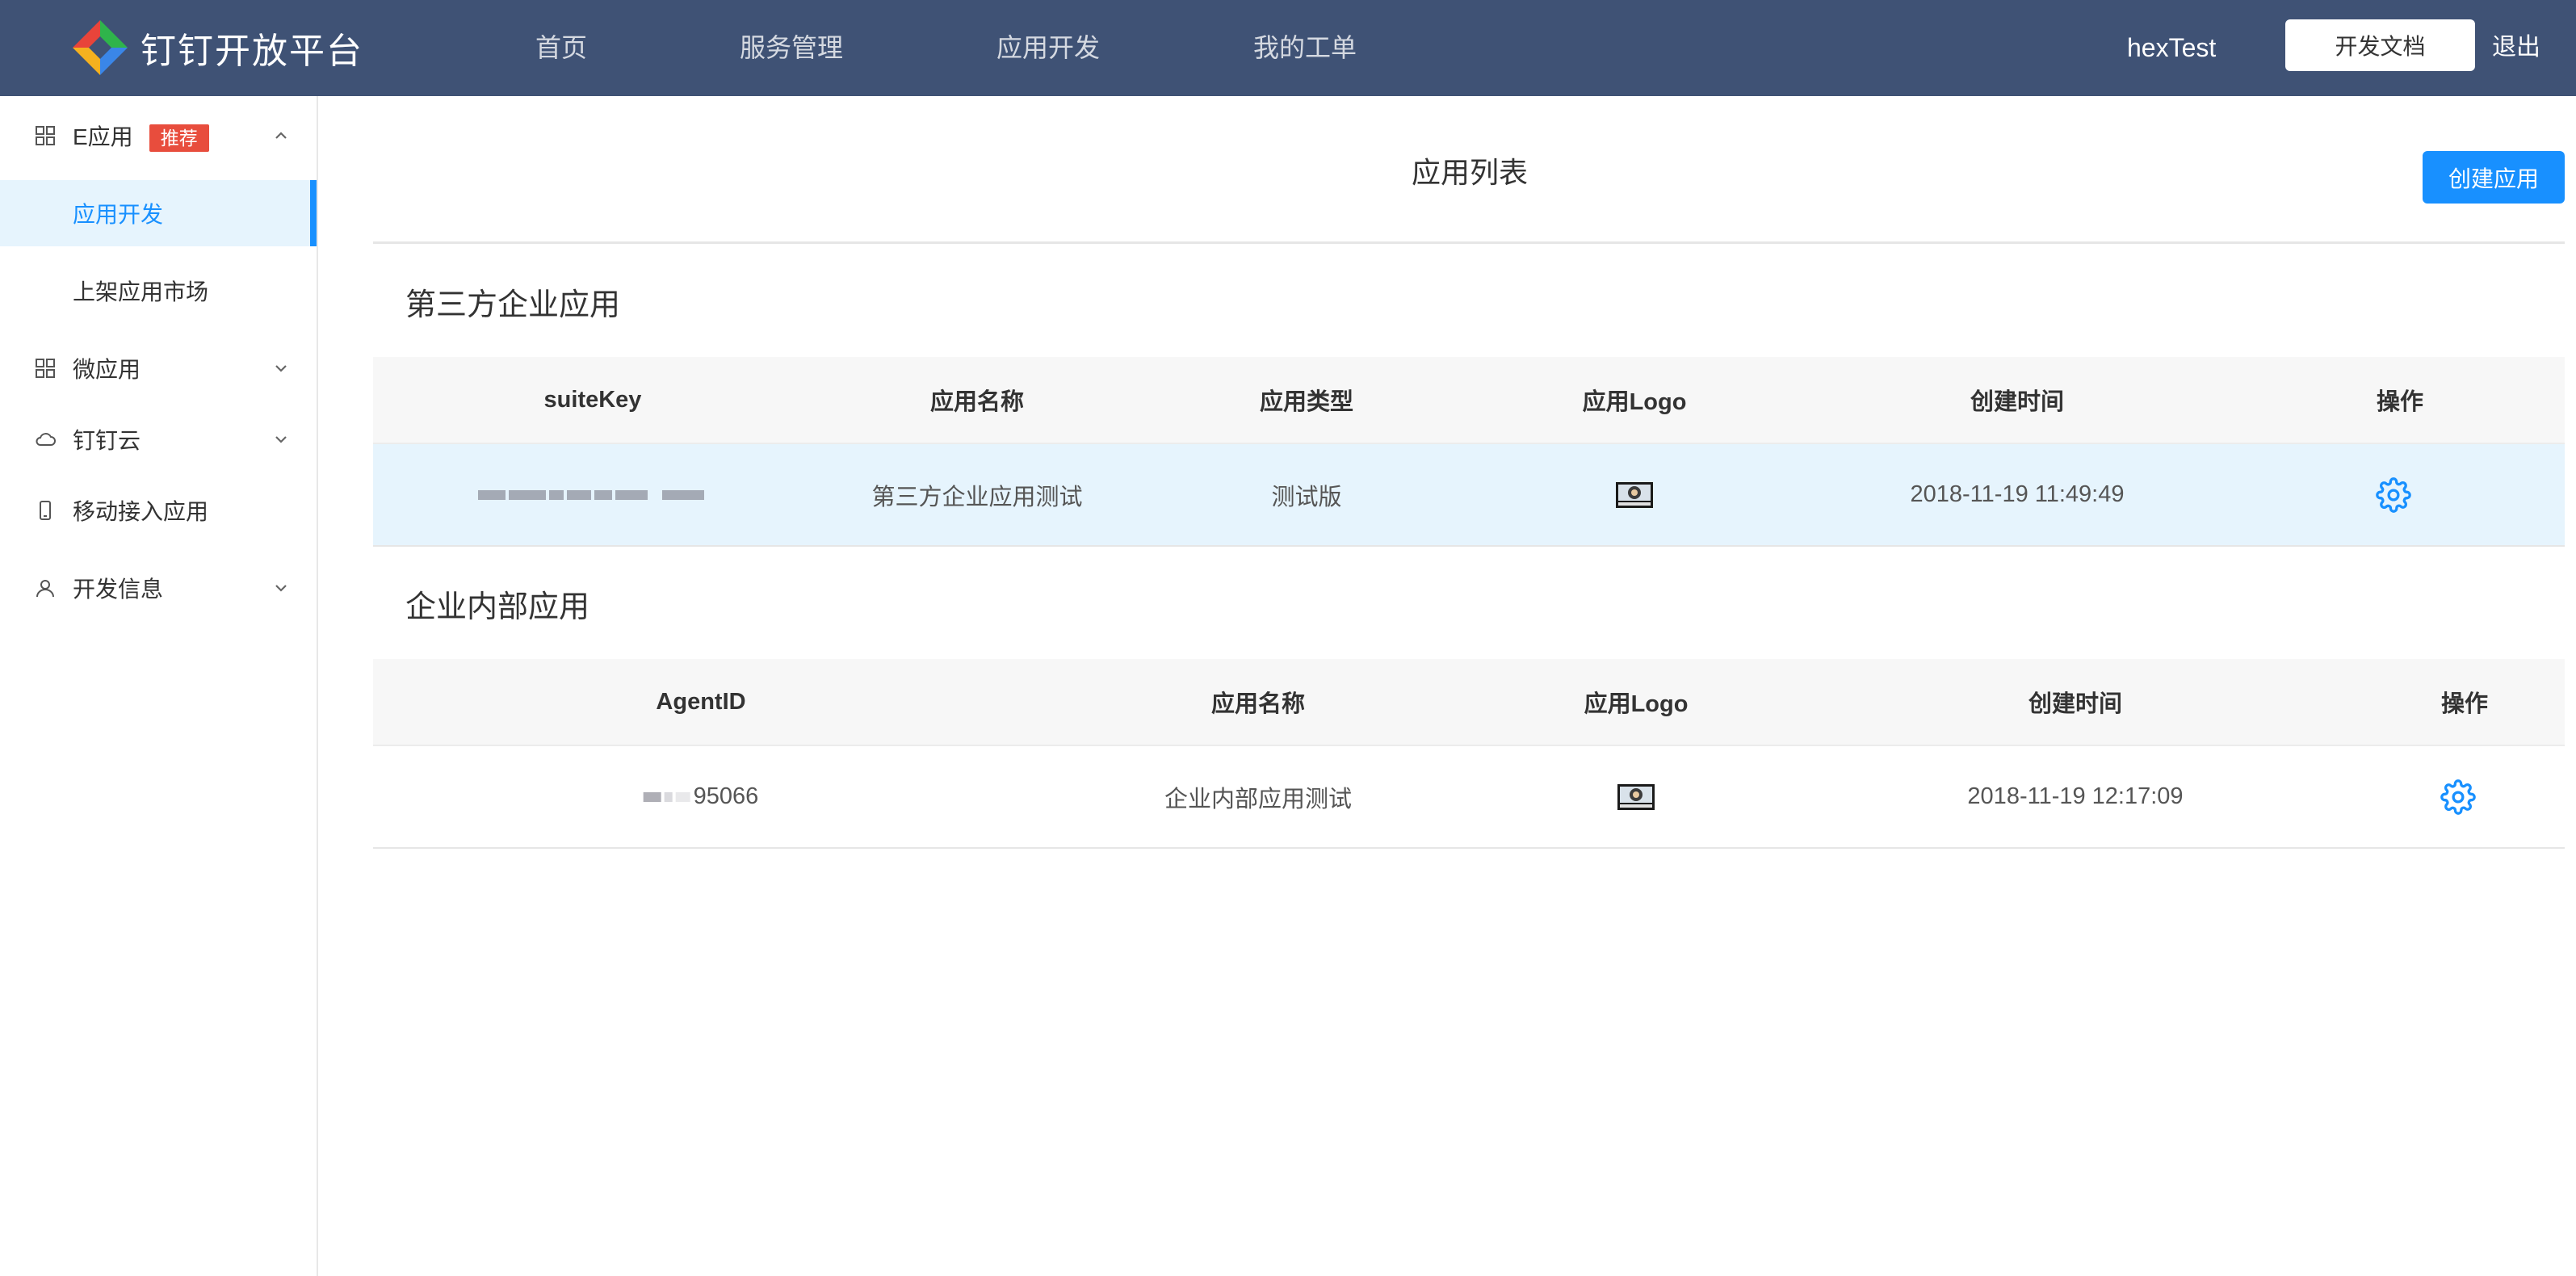  Describe the element at coordinates (1469, 797) in the screenshot. I see `table-row: 95066 企业内部应用测试 2018-11-19 12:17:09` at that location.